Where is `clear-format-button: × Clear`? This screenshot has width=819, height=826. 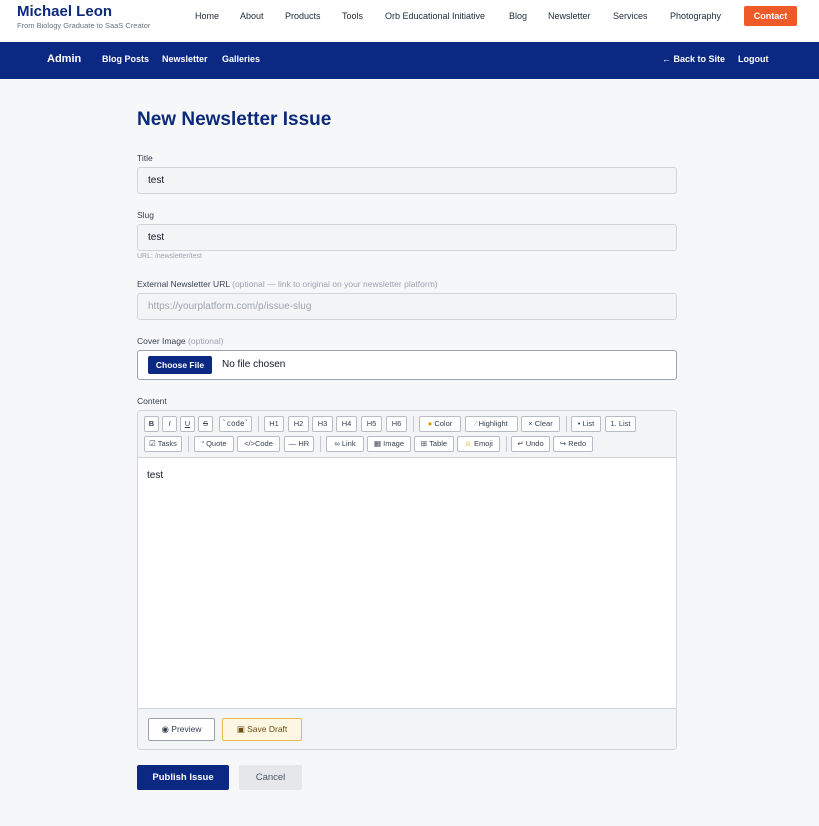
clear-format-button: × Clear is located at coordinates (540, 424).